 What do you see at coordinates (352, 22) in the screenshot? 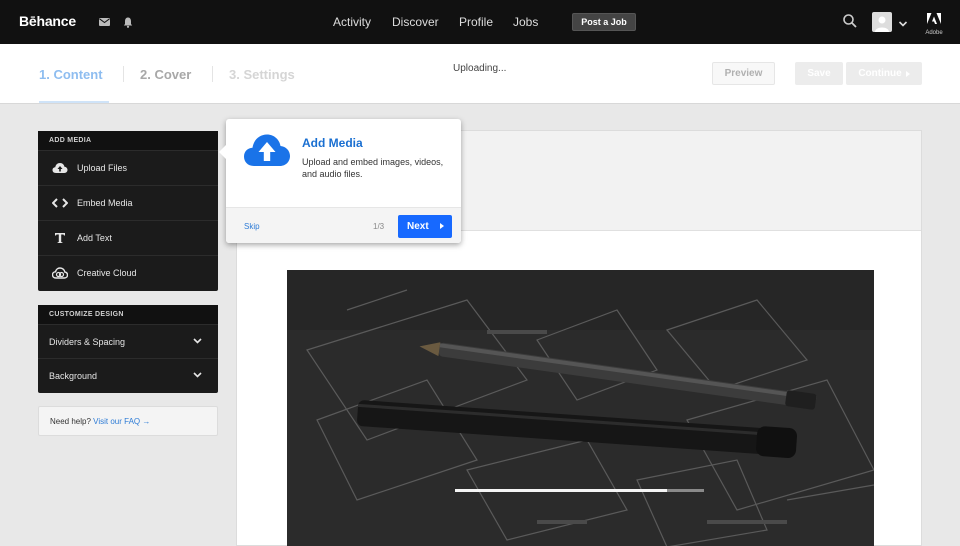
I see `nav-activity-link: Activity` at bounding box center [352, 22].